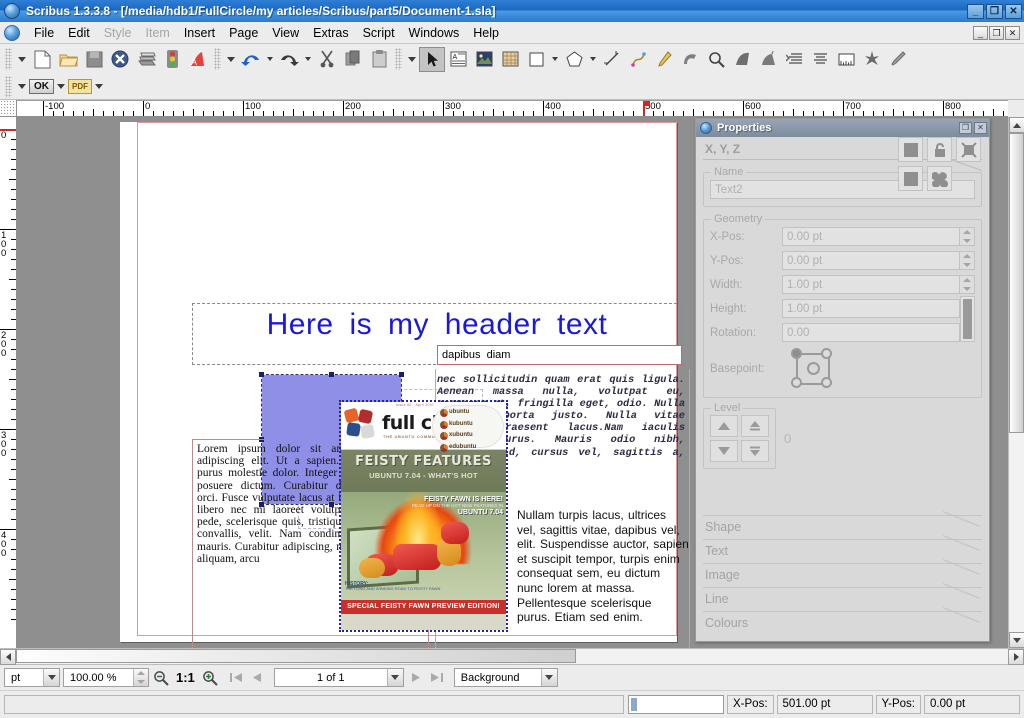  What do you see at coordinates (237, 678) in the screenshot?
I see `first-page-icon` at bounding box center [237, 678].